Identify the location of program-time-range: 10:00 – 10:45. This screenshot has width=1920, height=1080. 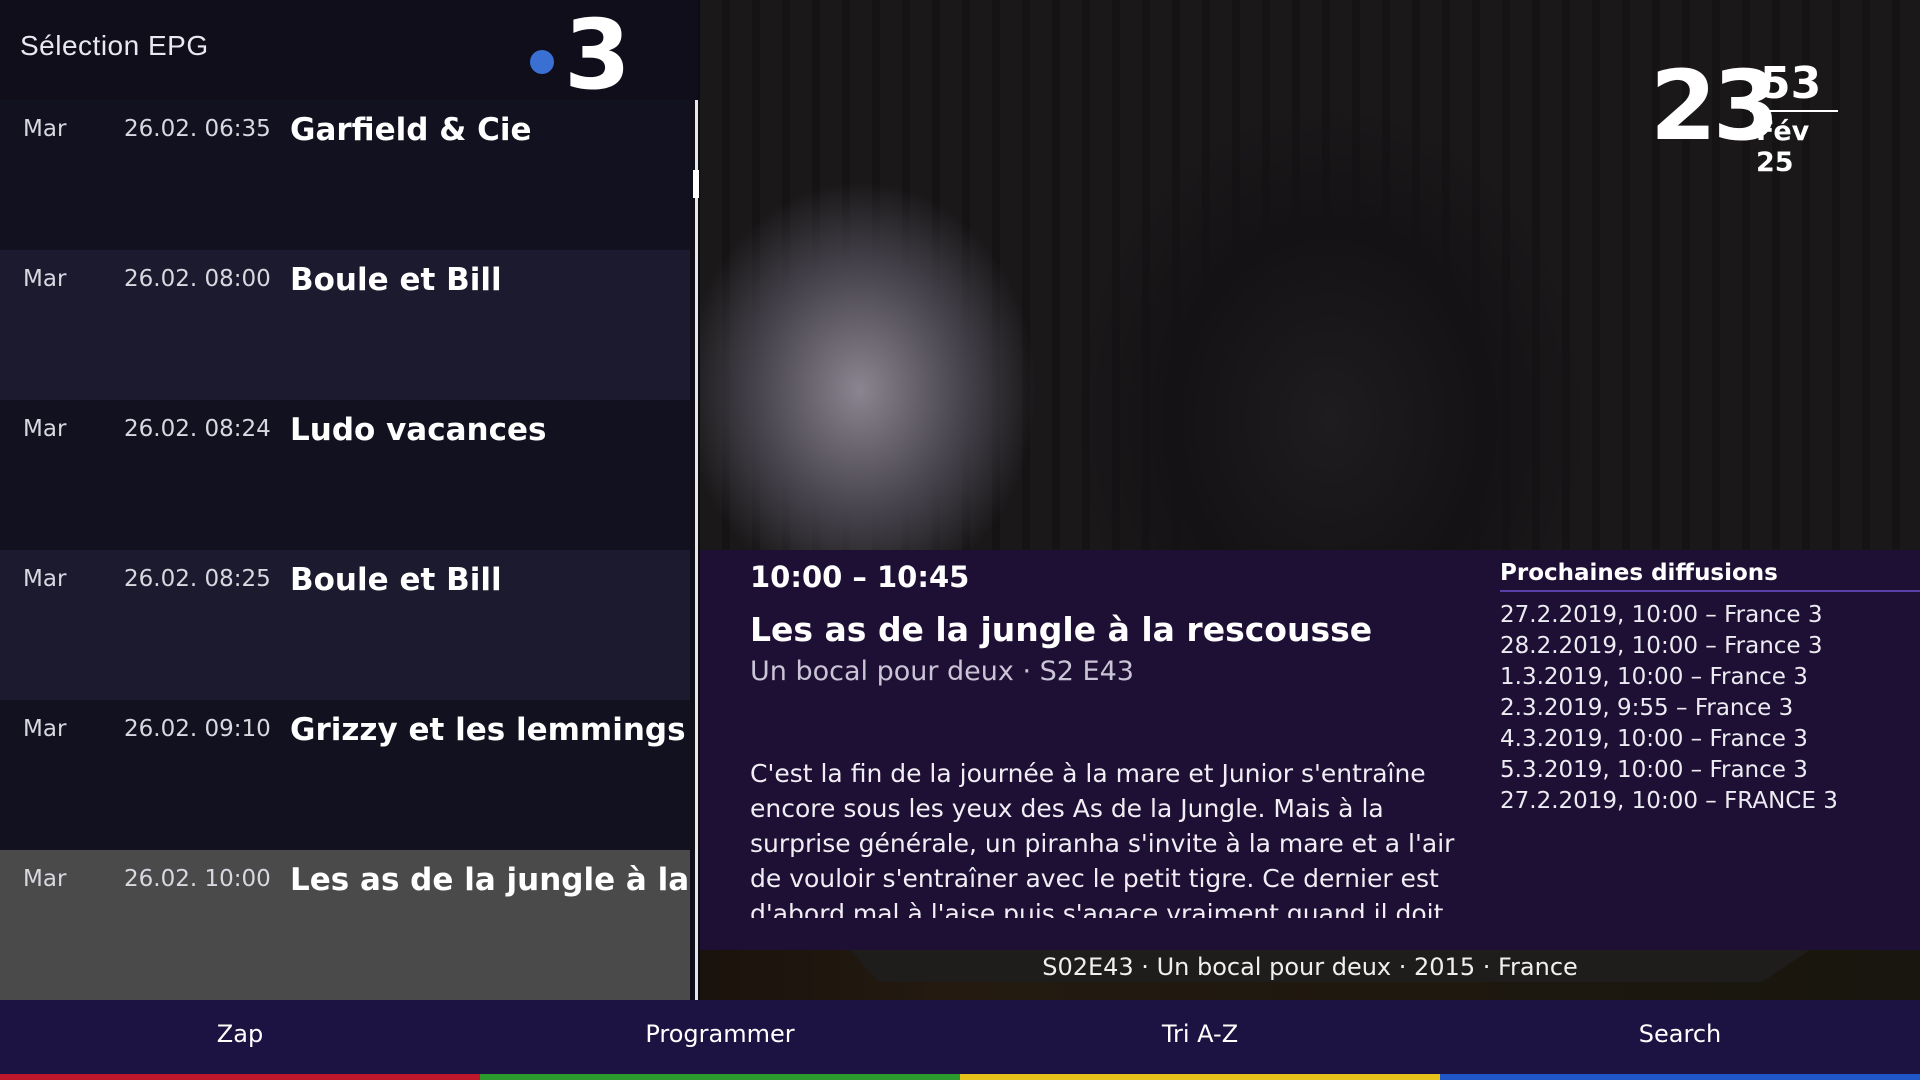
(860, 577).